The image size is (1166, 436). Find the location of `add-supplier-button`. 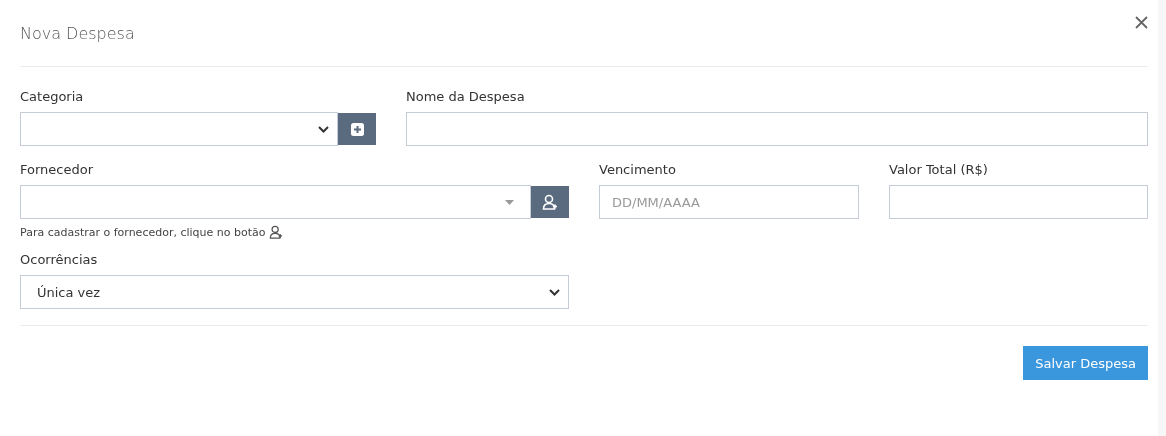

add-supplier-button is located at coordinates (550, 202).